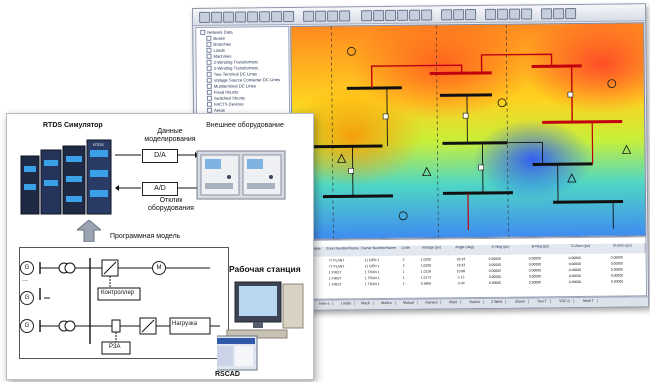  Describe the element at coordinates (218, 45) in the screenshot. I see `tree-item: Branches` at that location.